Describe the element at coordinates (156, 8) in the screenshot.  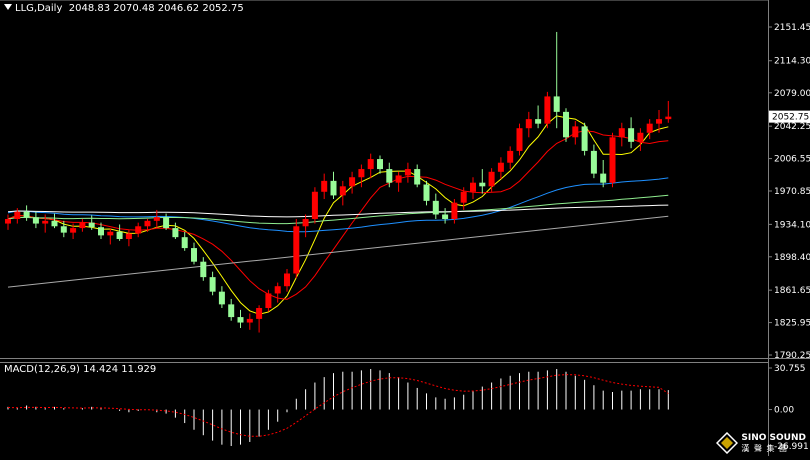
I see `ohlc-values: 2048.83 2070.48 2046.62 2052.75` at that location.